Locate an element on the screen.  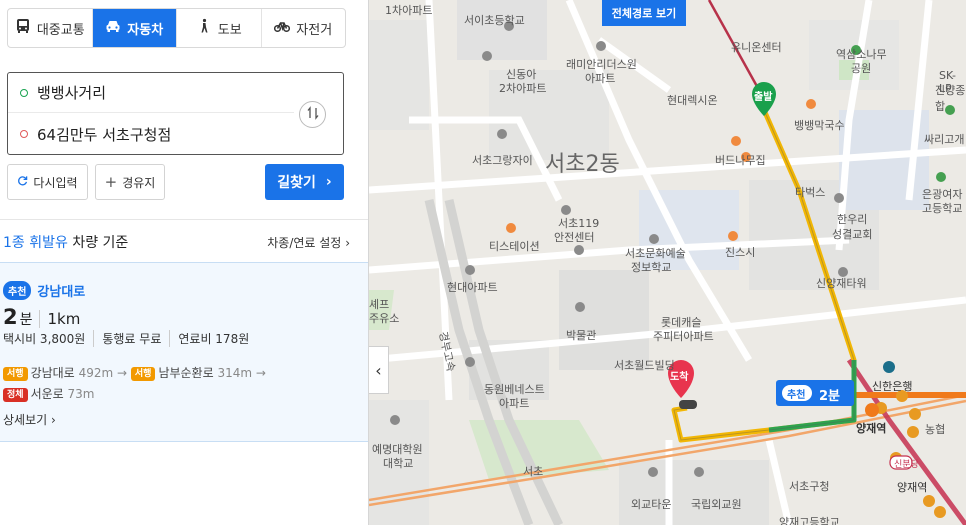
traffic-badge: 정체 is located at coordinates (15, 395).